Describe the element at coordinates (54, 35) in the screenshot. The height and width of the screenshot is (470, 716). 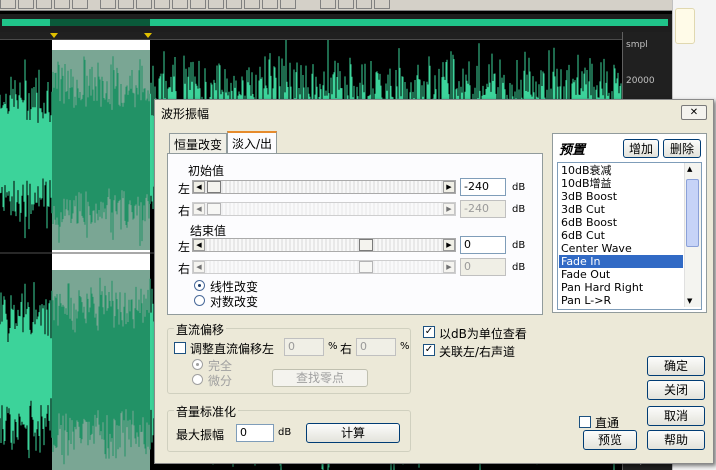
I see `selection-start-marker` at that location.